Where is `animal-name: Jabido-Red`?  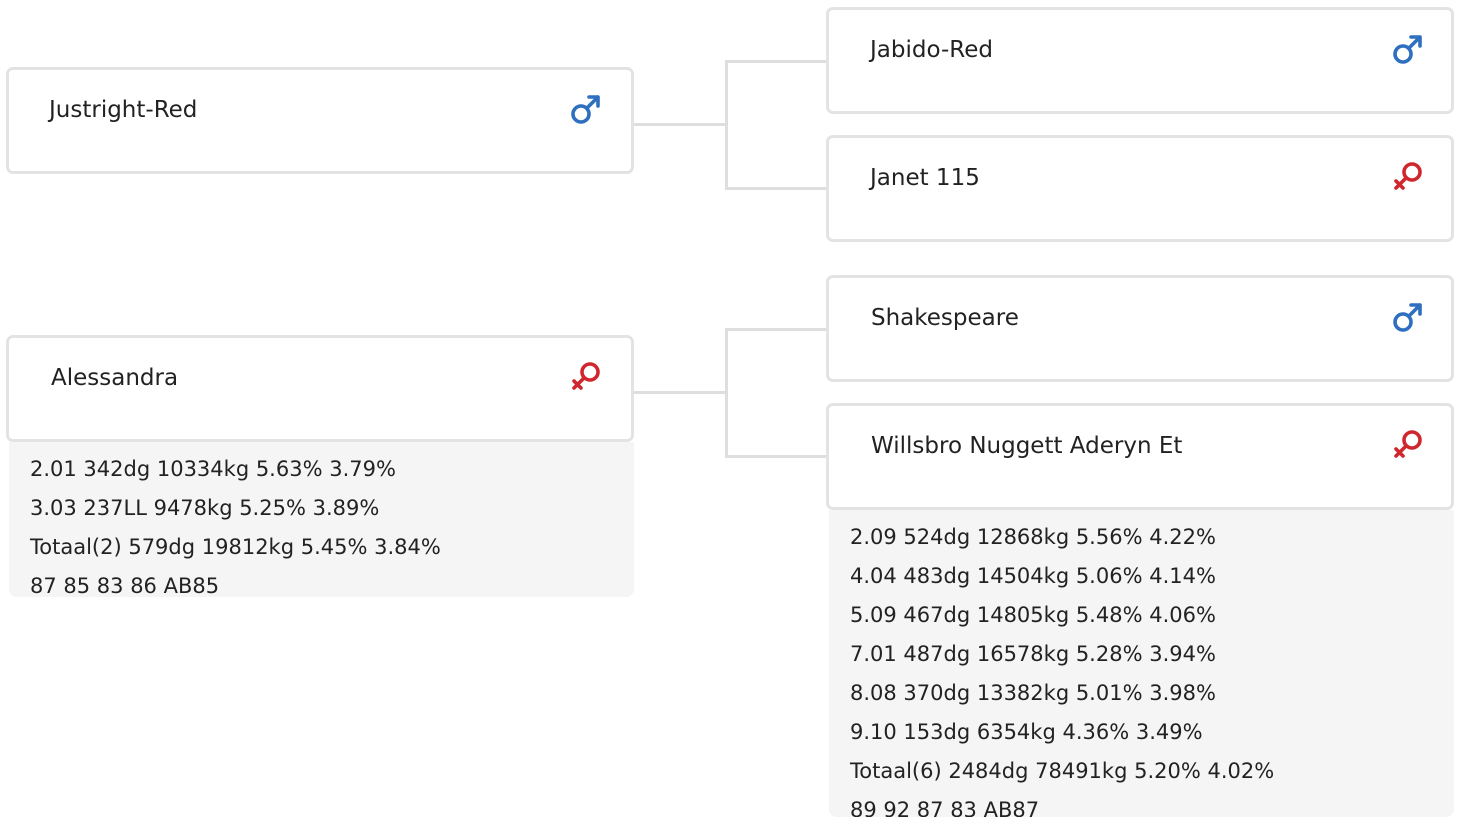 animal-name: Jabido-Red is located at coordinates (931, 50).